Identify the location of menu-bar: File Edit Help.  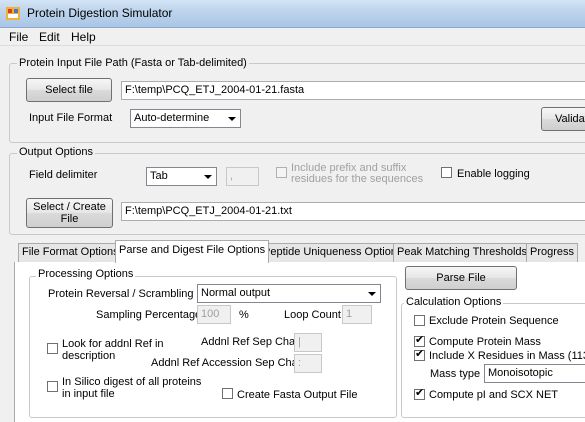
(292, 37).